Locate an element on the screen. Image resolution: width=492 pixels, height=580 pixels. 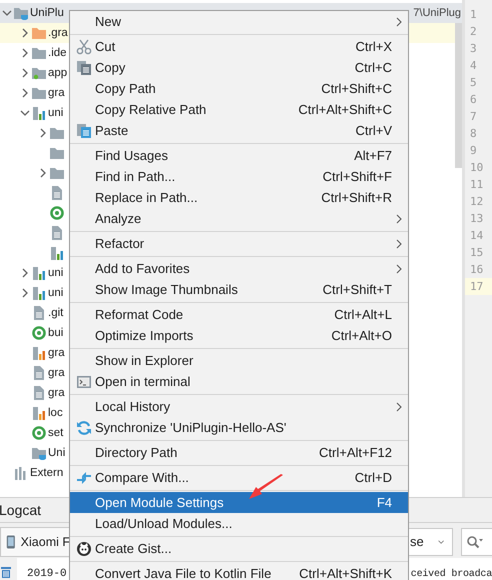
log-text: ceived broadca is located at coordinates (451, 574).